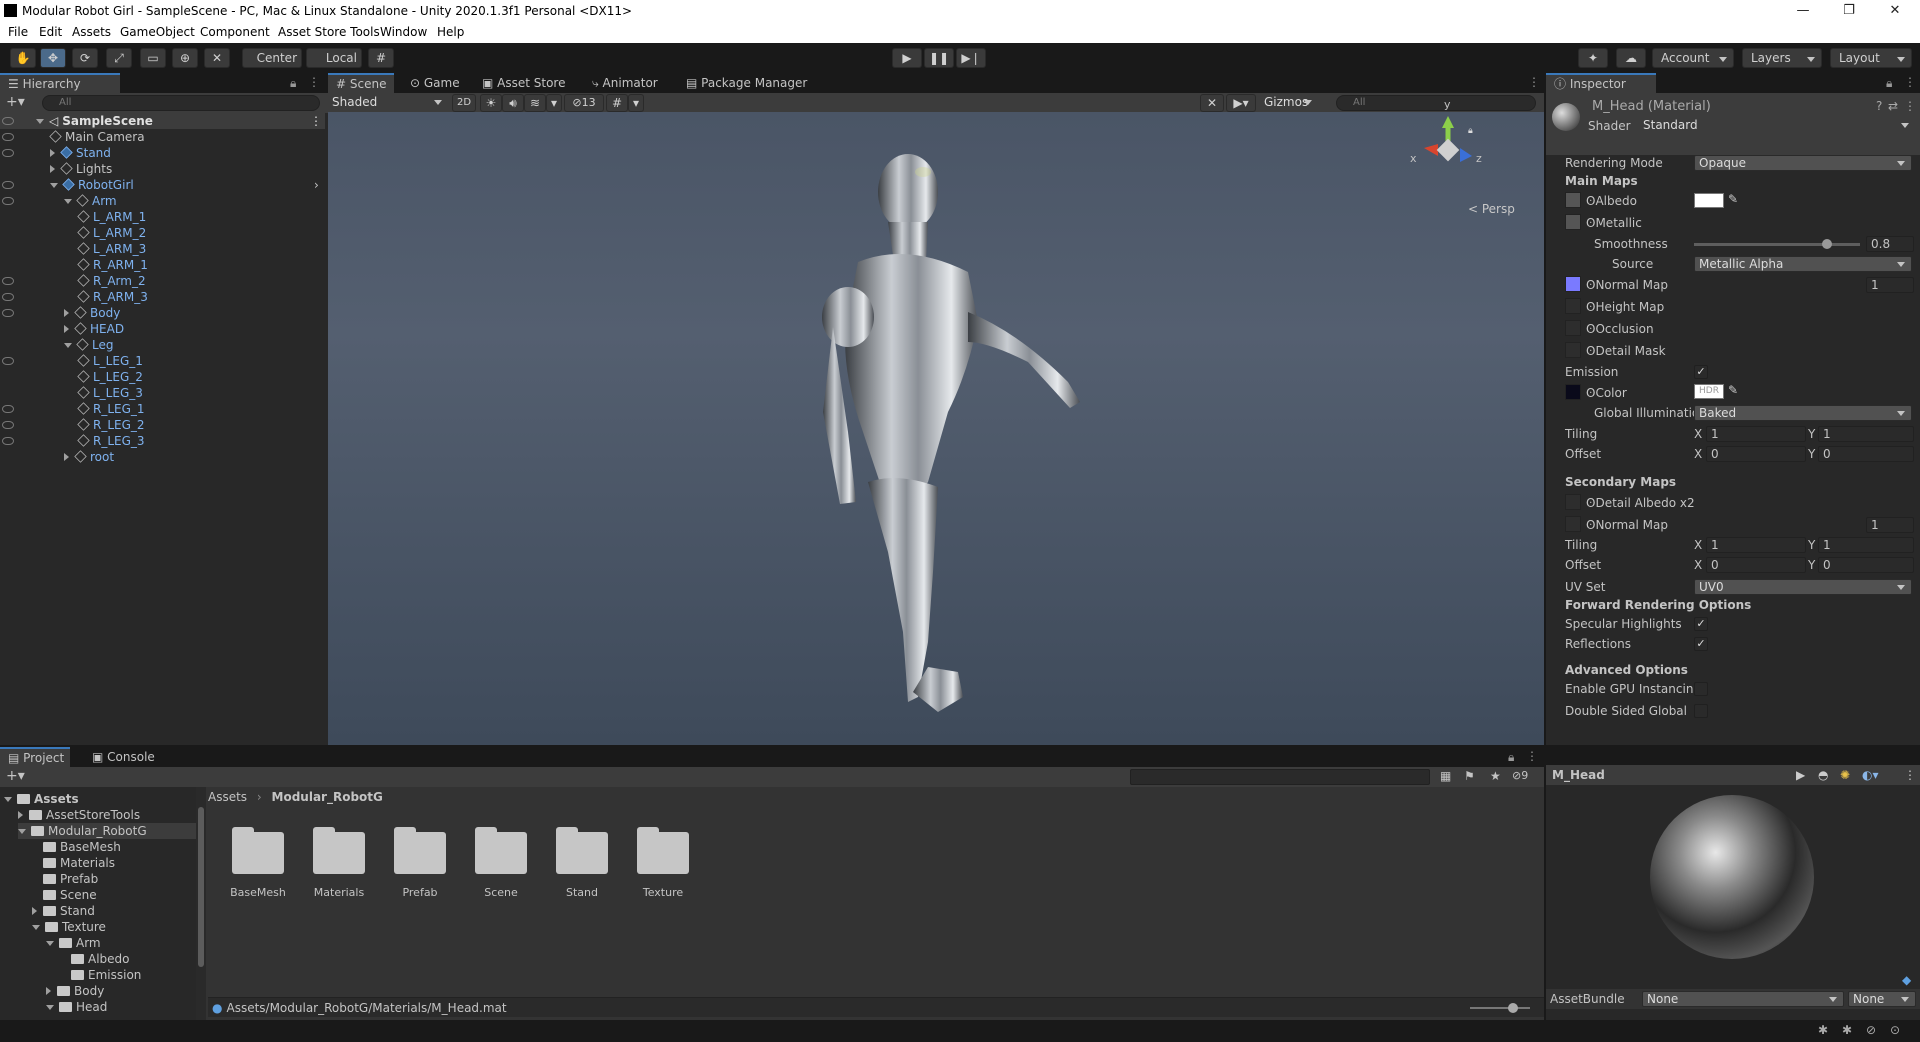 This screenshot has height=1042, width=1920. Describe the element at coordinates (1890, 525) in the screenshot. I see `detail-normal-scale-field: 1` at that location.